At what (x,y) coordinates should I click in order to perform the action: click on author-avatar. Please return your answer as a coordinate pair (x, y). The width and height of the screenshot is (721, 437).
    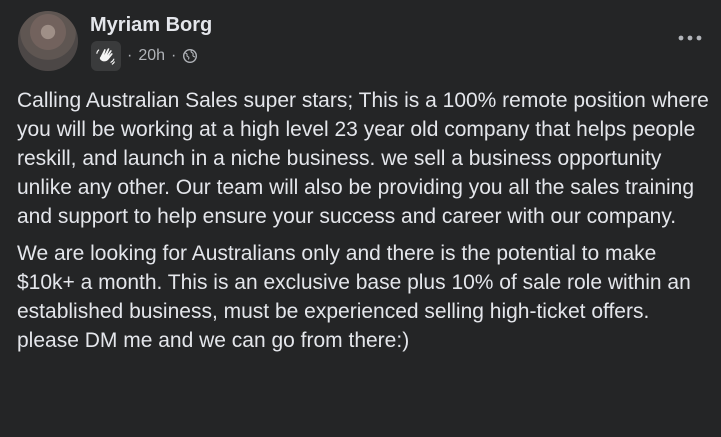
    Looking at the image, I should click on (48, 41).